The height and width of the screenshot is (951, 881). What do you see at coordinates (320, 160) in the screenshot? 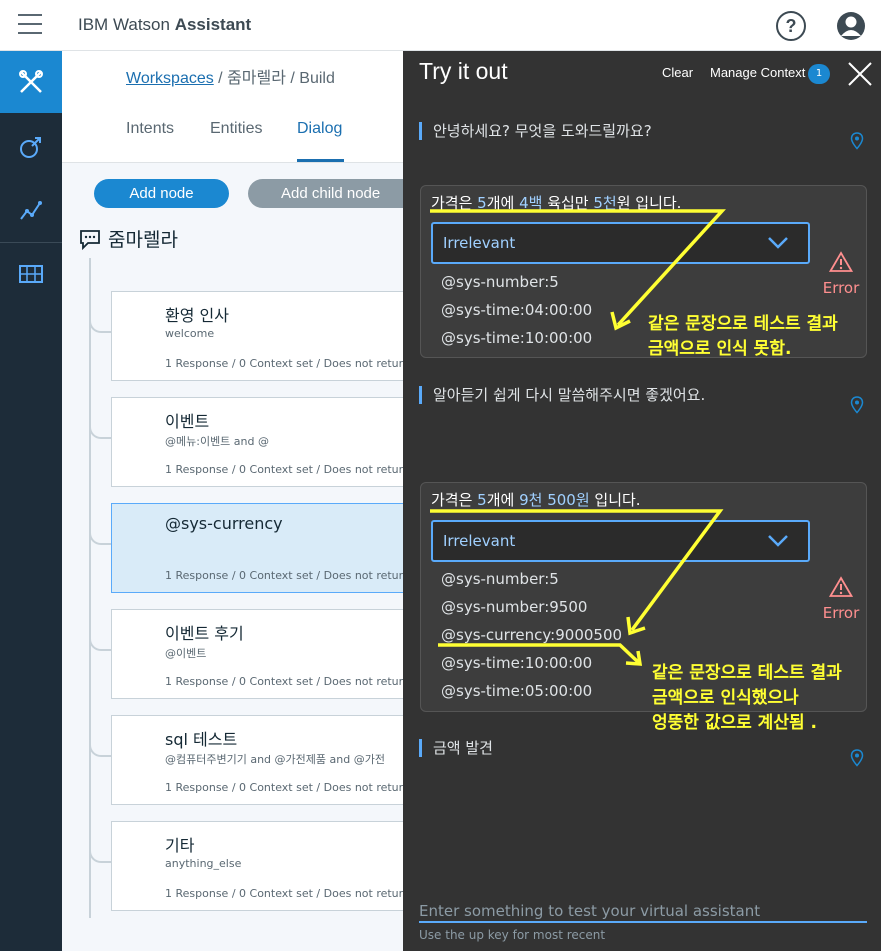
I see `active-tab-indicator` at bounding box center [320, 160].